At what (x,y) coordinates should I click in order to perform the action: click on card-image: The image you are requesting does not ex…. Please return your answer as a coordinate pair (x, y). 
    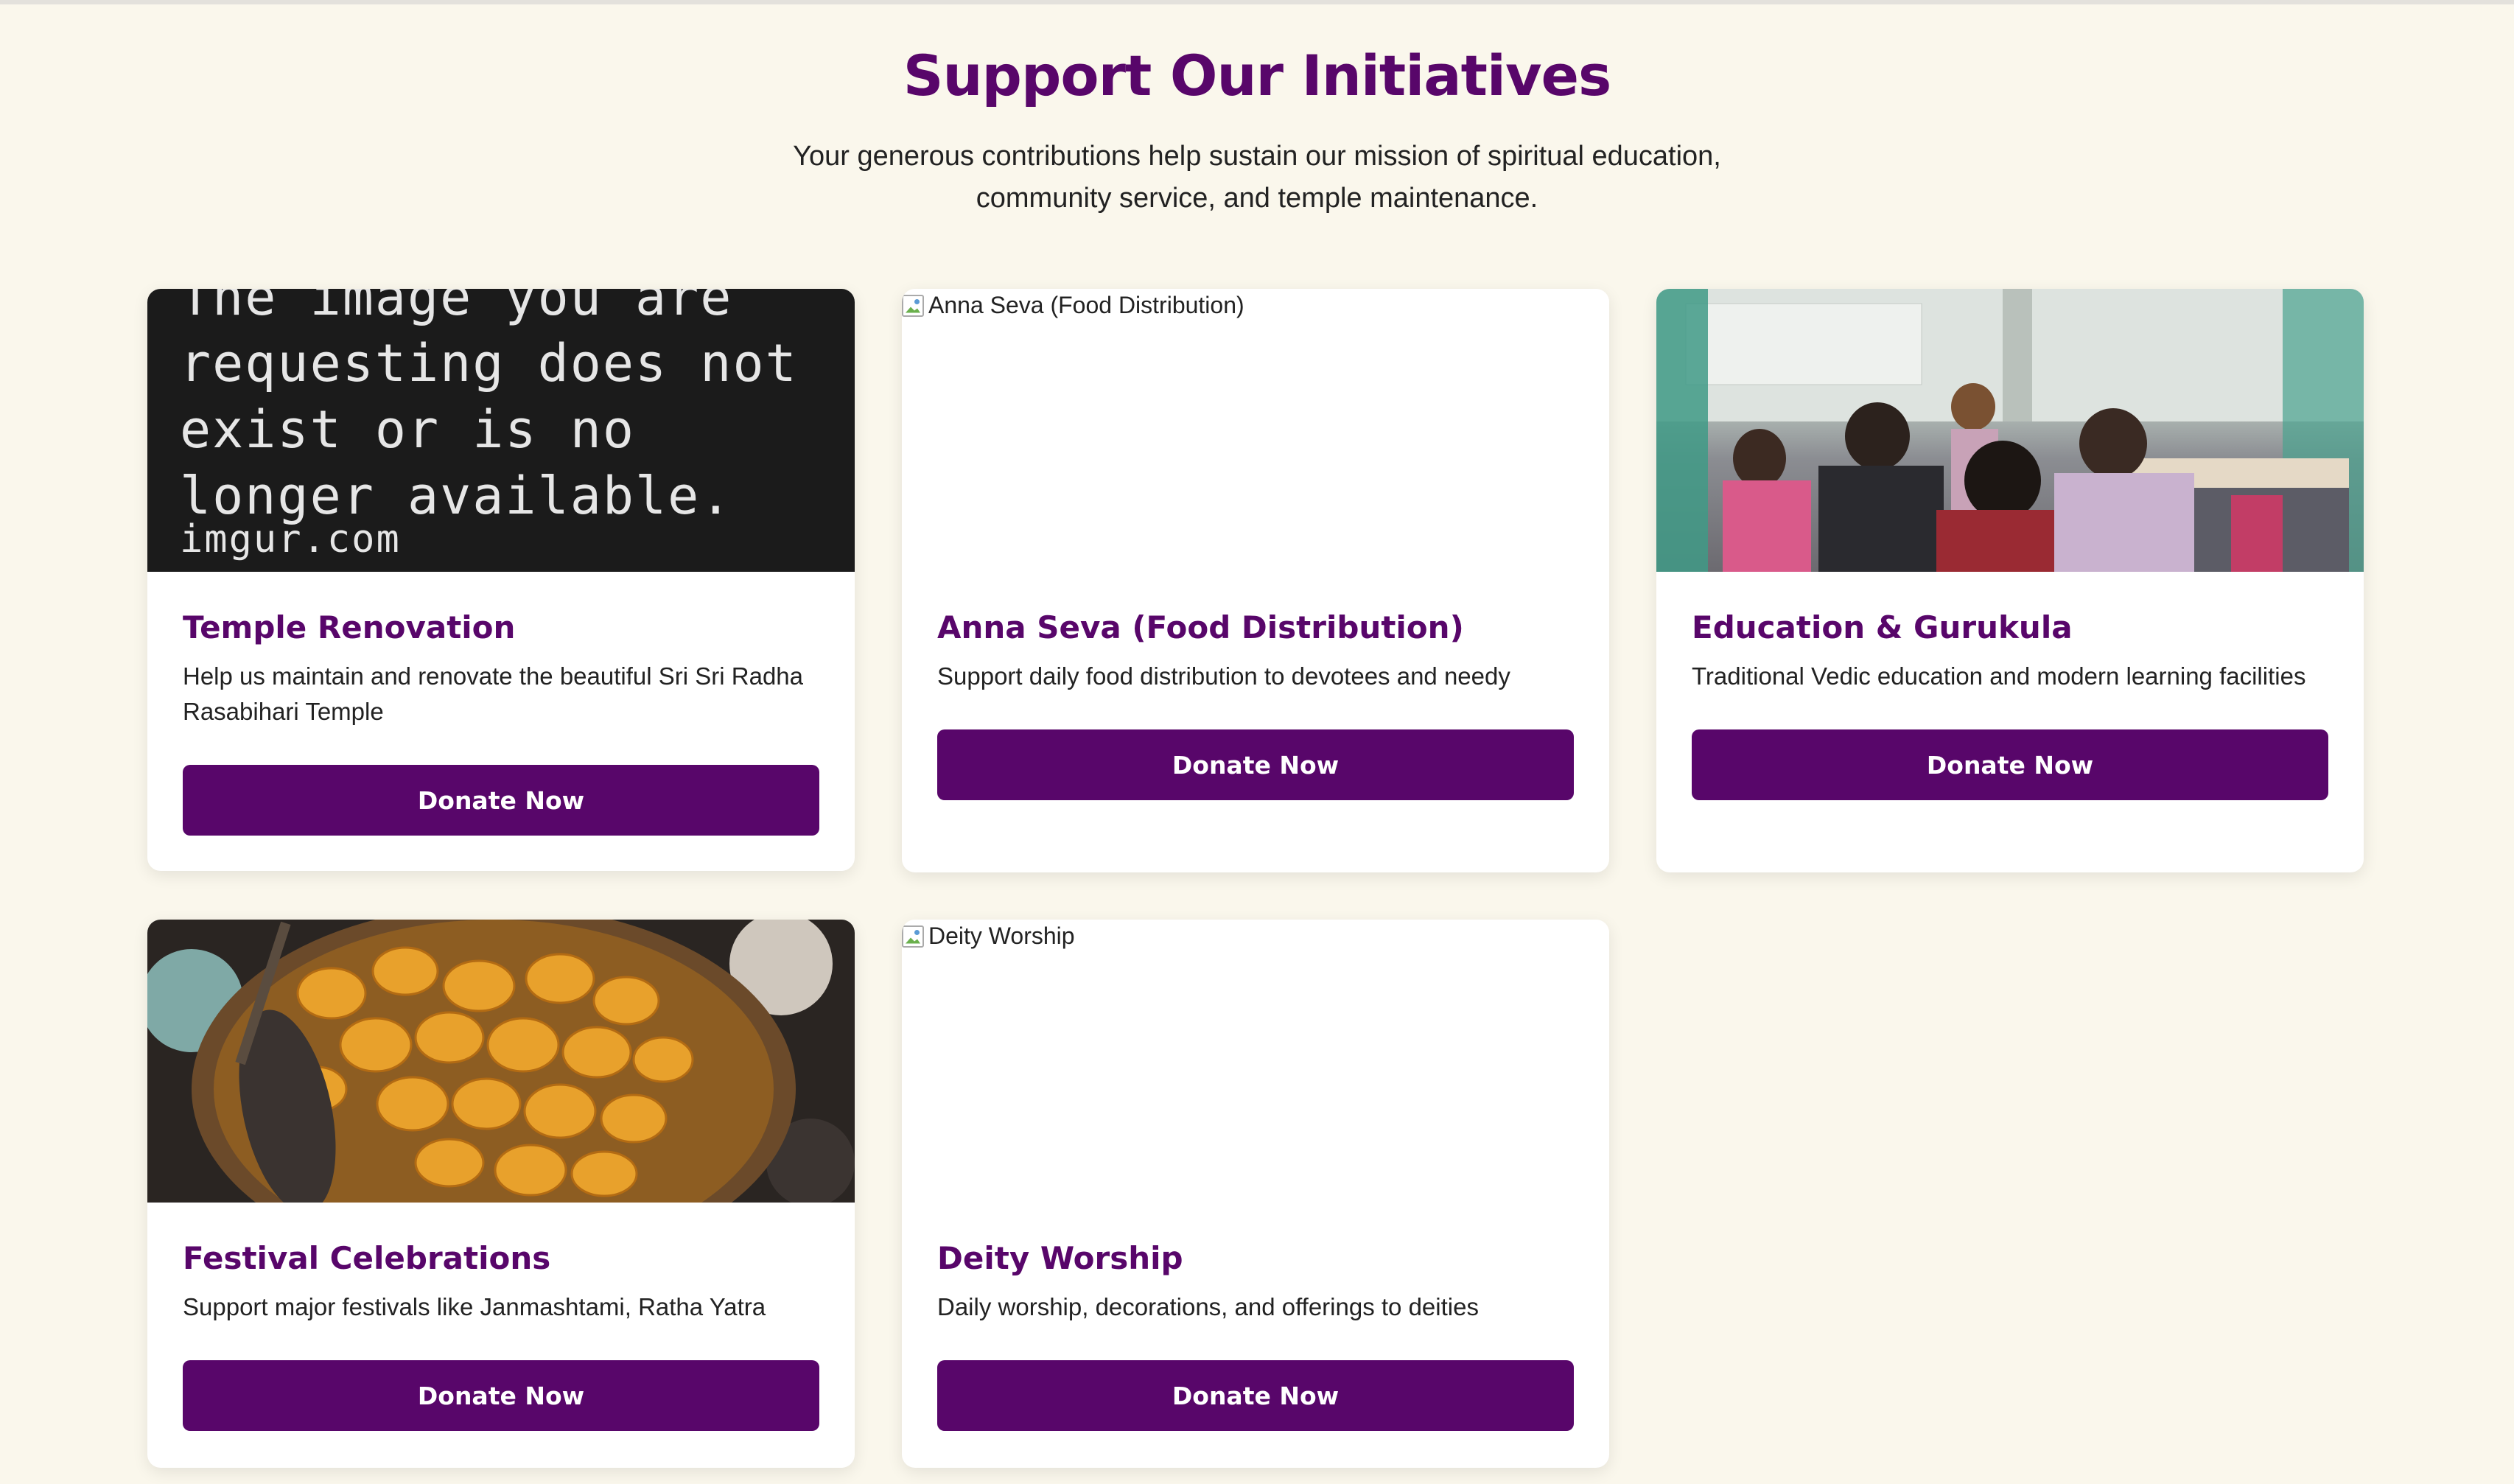
    Looking at the image, I should click on (501, 430).